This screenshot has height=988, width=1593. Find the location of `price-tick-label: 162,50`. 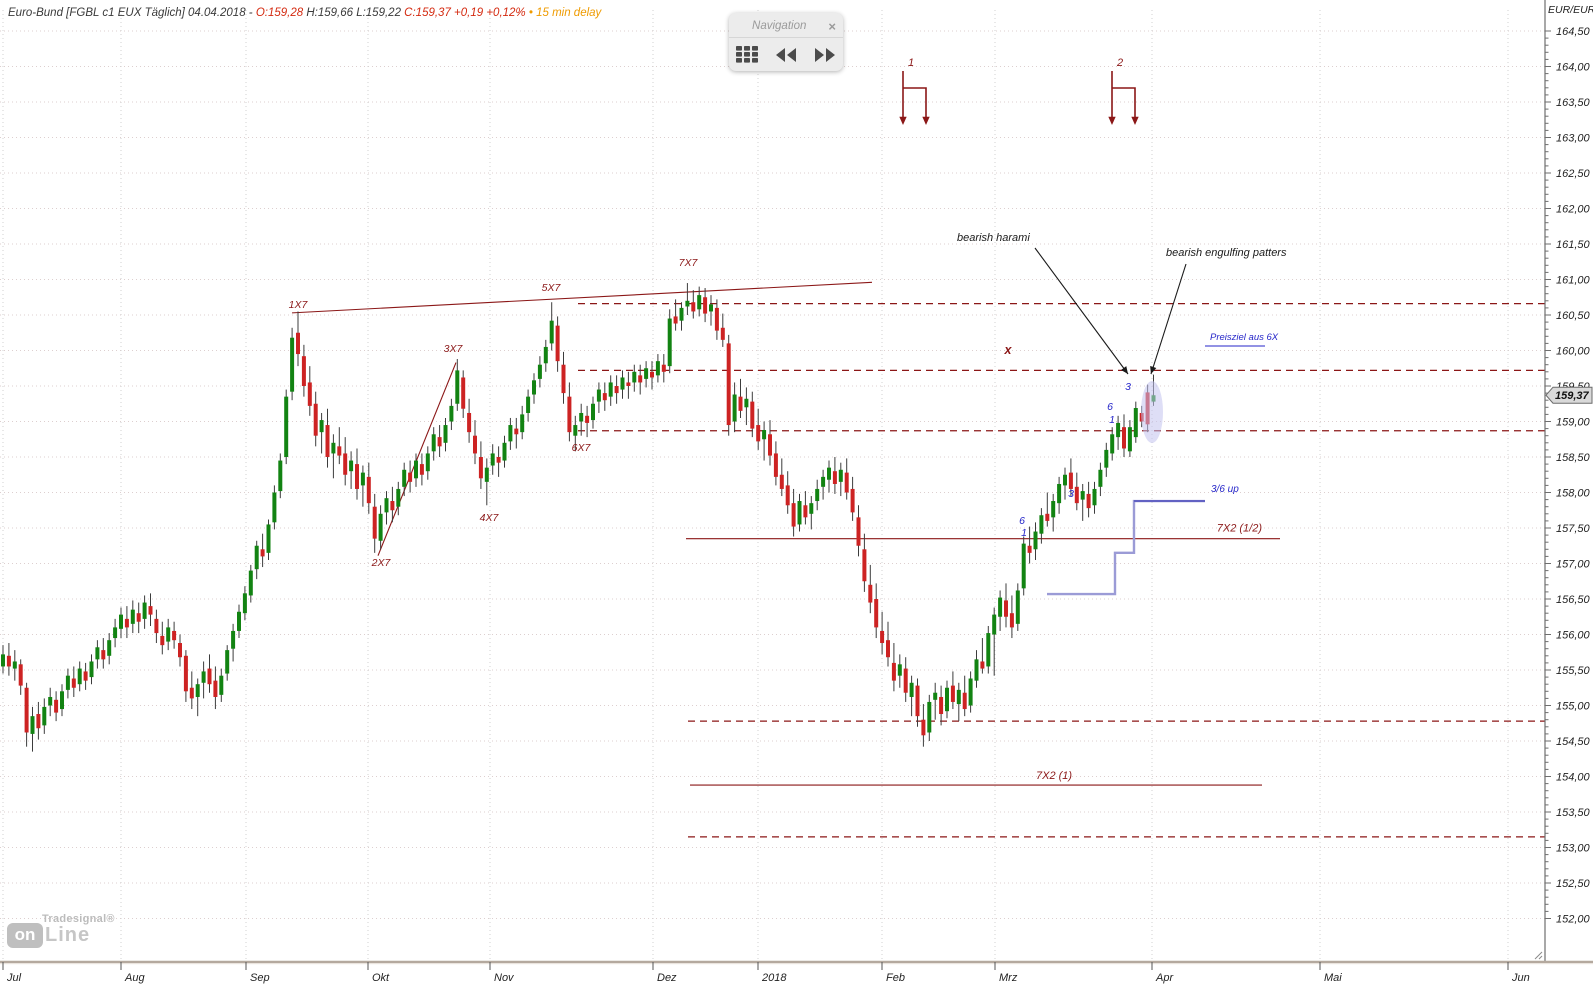

price-tick-label: 162,50 is located at coordinates (1573, 174).